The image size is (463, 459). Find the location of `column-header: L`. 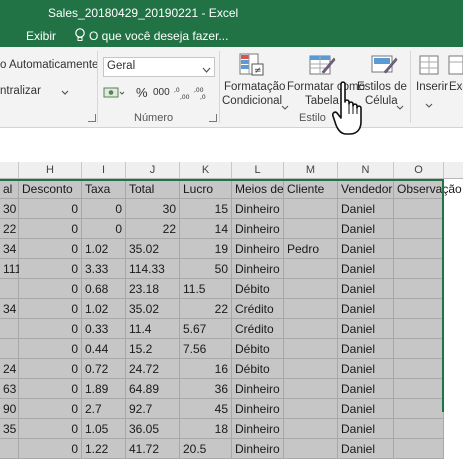

column-header: L is located at coordinates (258, 170).